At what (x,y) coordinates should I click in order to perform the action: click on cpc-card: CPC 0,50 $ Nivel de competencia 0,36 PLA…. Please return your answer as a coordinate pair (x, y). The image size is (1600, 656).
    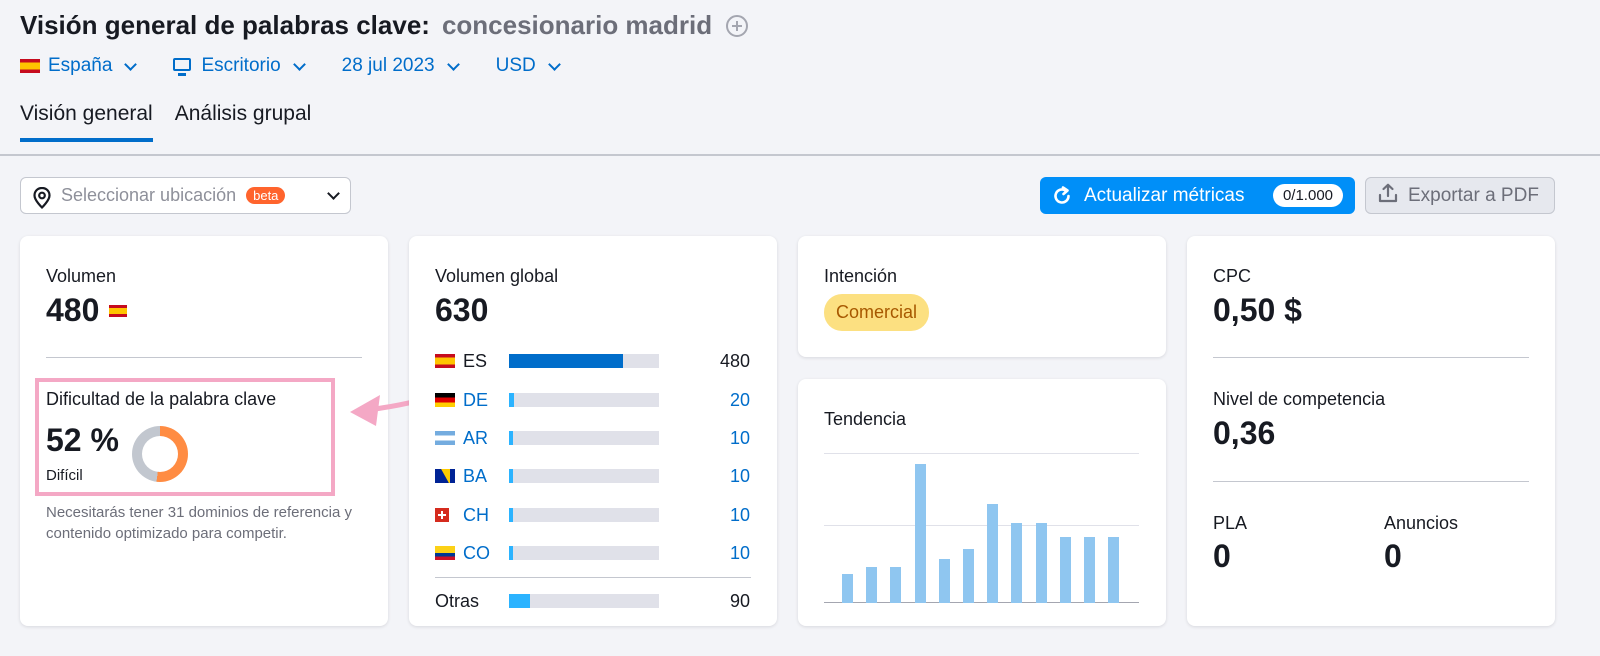
    Looking at the image, I should click on (1371, 431).